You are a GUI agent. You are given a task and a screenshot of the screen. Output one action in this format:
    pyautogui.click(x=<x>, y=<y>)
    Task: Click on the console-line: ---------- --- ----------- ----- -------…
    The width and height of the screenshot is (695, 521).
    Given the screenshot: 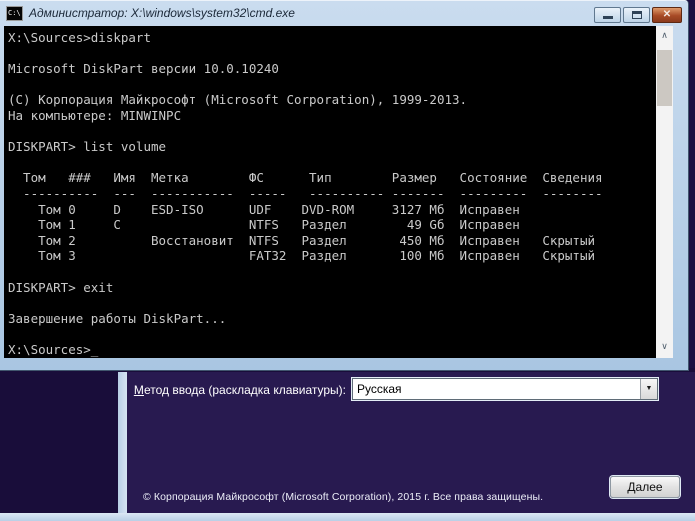 What is the action you would take?
    pyautogui.click(x=305, y=193)
    